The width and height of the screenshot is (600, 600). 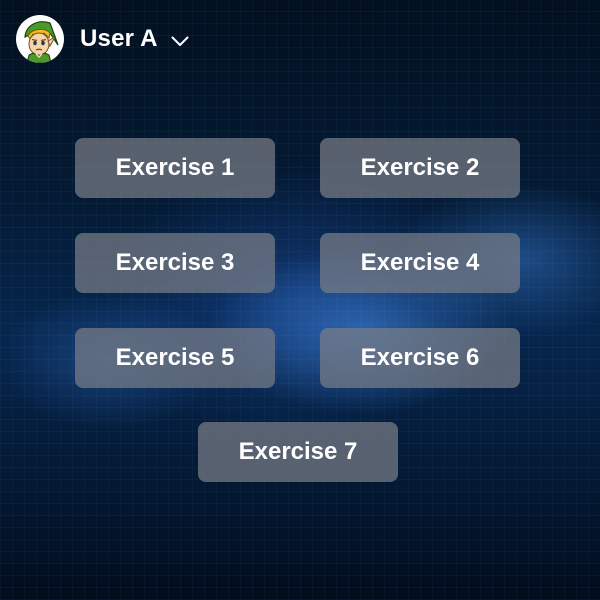 I want to click on exercise-7-button: Exercise 7, so click(x=298, y=452).